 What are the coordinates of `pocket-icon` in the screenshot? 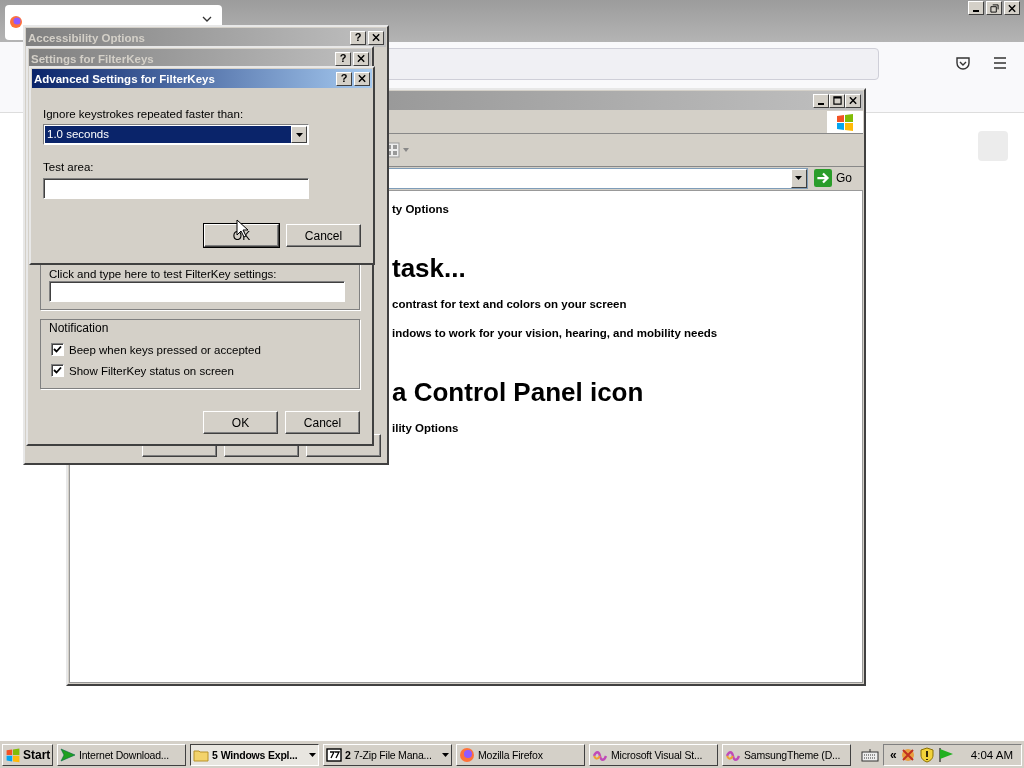 It's located at (963, 63).